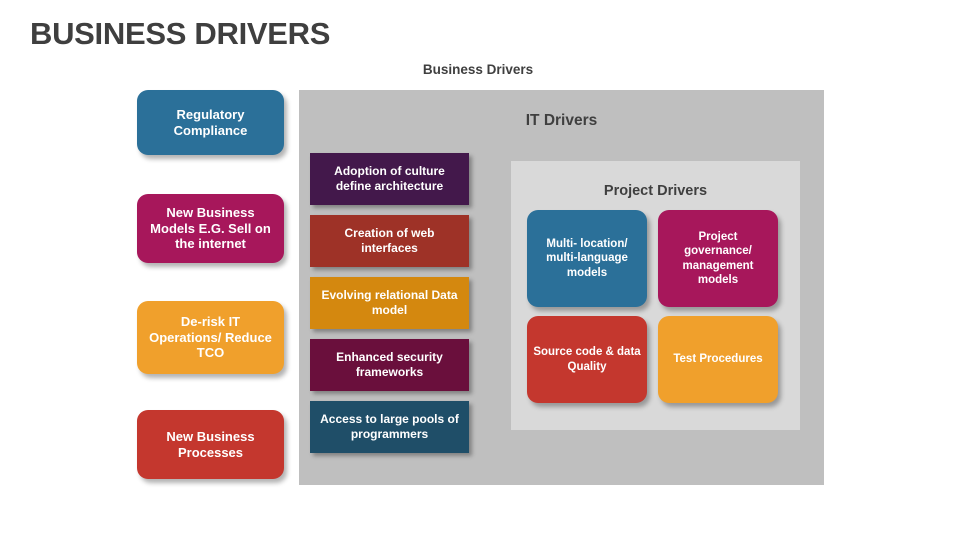 The height and width of the screenshot is (540, 960). I want to click on it-driver-label: Enhanced security frameworks, so click(389, 364).